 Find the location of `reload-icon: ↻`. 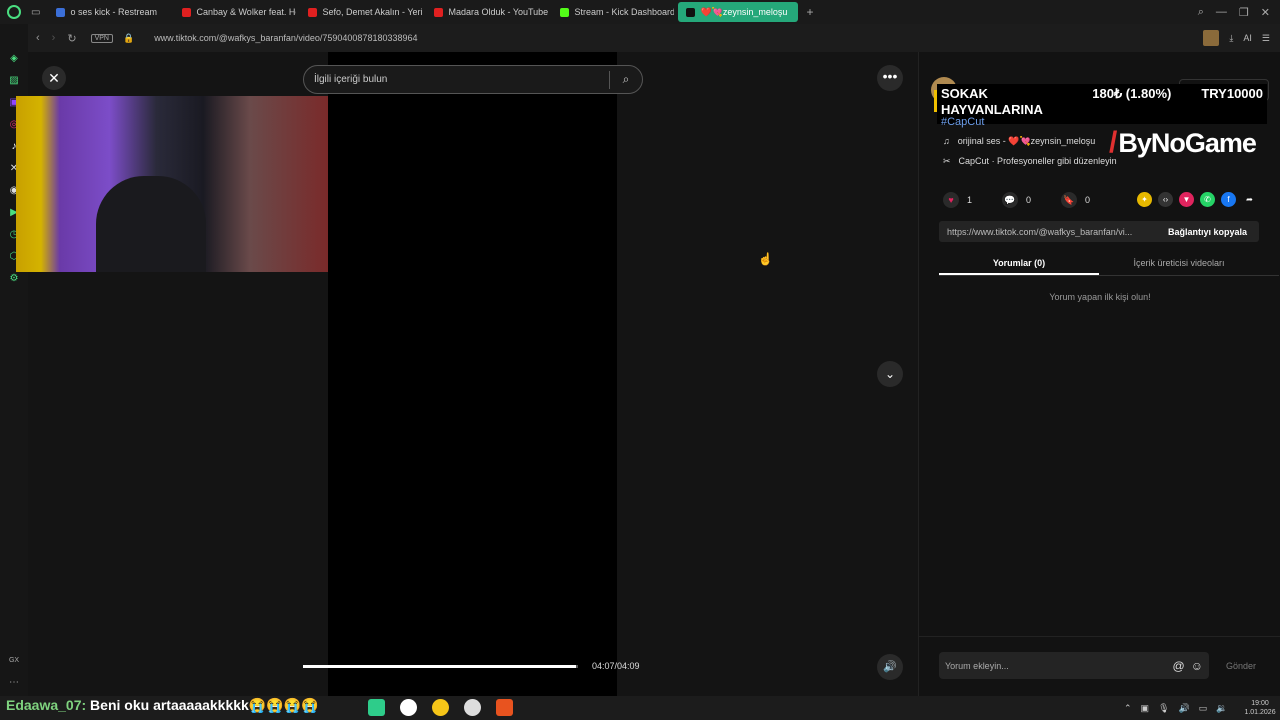

reload-icon: ↻ is located at coordinates (71, 38).